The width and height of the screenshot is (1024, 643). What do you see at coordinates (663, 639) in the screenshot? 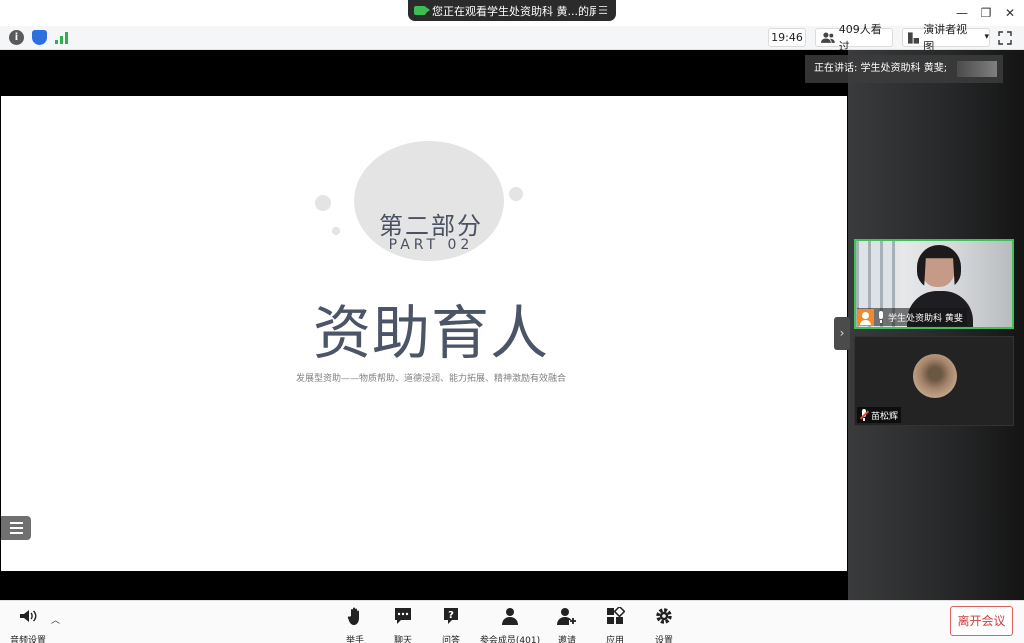
I see `settings-label: 设置` at bounding box center [663, 639].